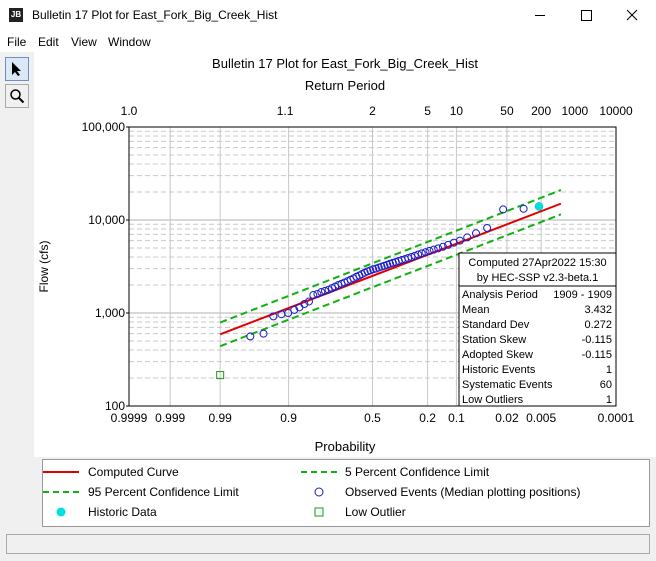 This screenshot has height=561, width=656. Describe the element at coordinates (129, 111) in the screenshot. I see `top-tick-label: 1.0` at that location.